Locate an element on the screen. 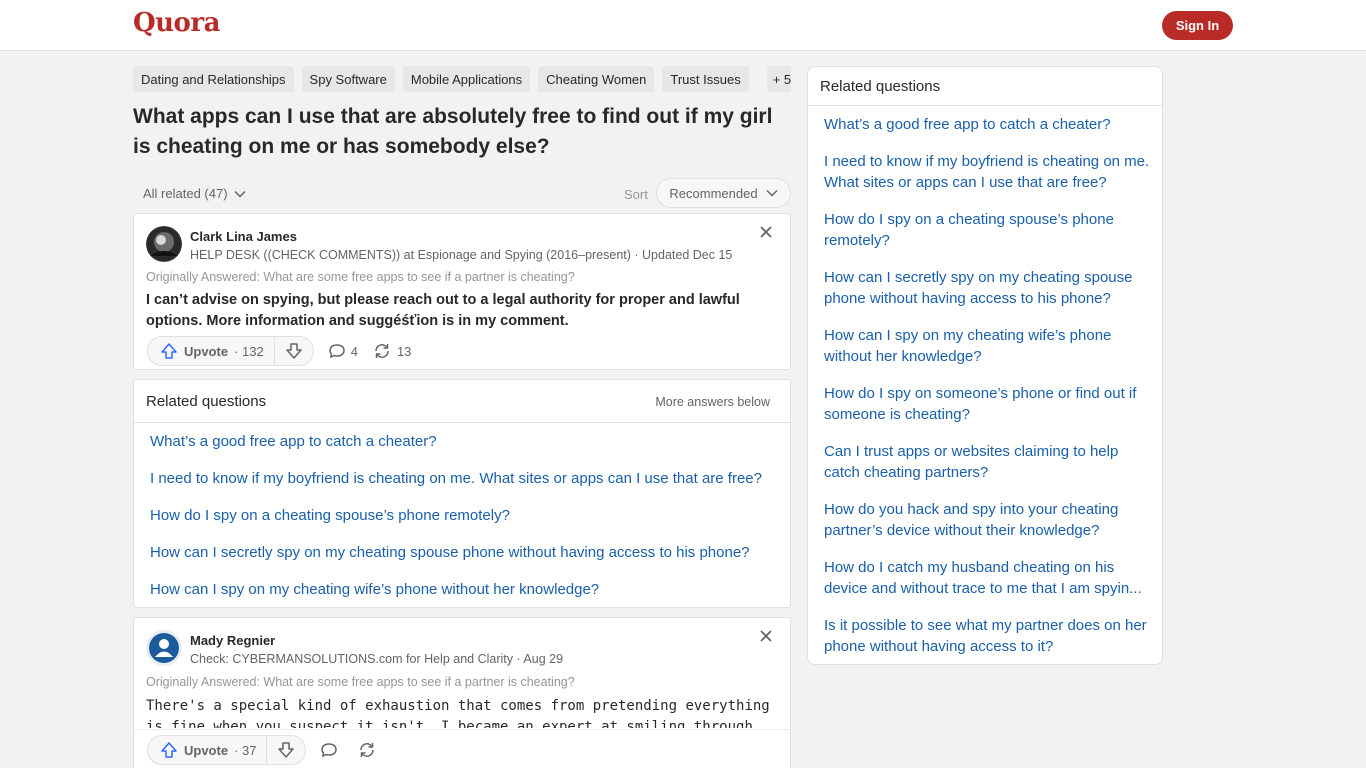 The image size is (1366, 768). topics-more-button: + 5 is located at coordinates (778, 79).